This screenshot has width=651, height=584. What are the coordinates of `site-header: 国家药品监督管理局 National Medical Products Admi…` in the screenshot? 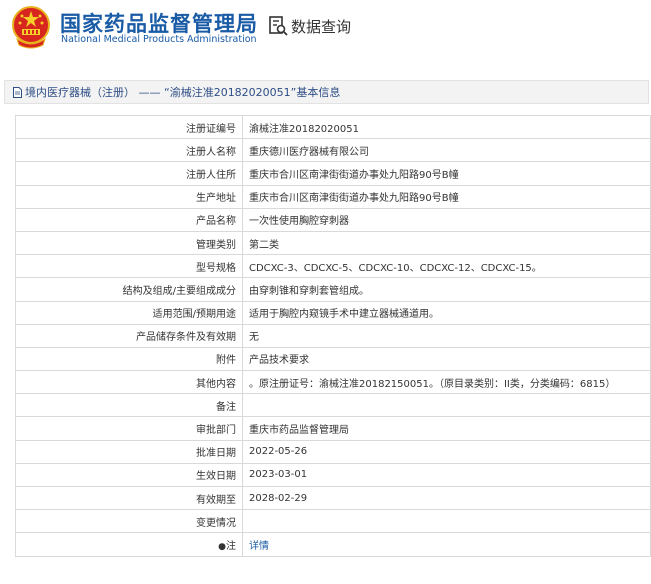 It's located at (325, 31).